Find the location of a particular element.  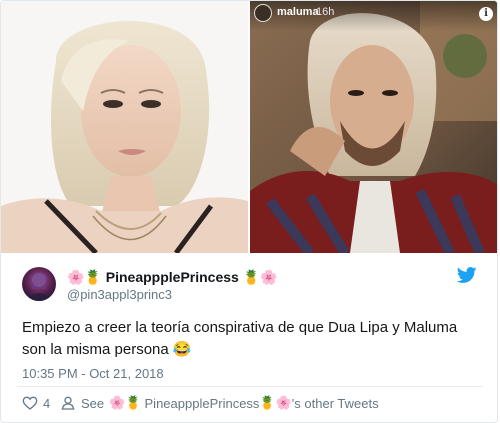

name-emoji-suffix: 🍍🌸 is located at coordinates (260, 278).